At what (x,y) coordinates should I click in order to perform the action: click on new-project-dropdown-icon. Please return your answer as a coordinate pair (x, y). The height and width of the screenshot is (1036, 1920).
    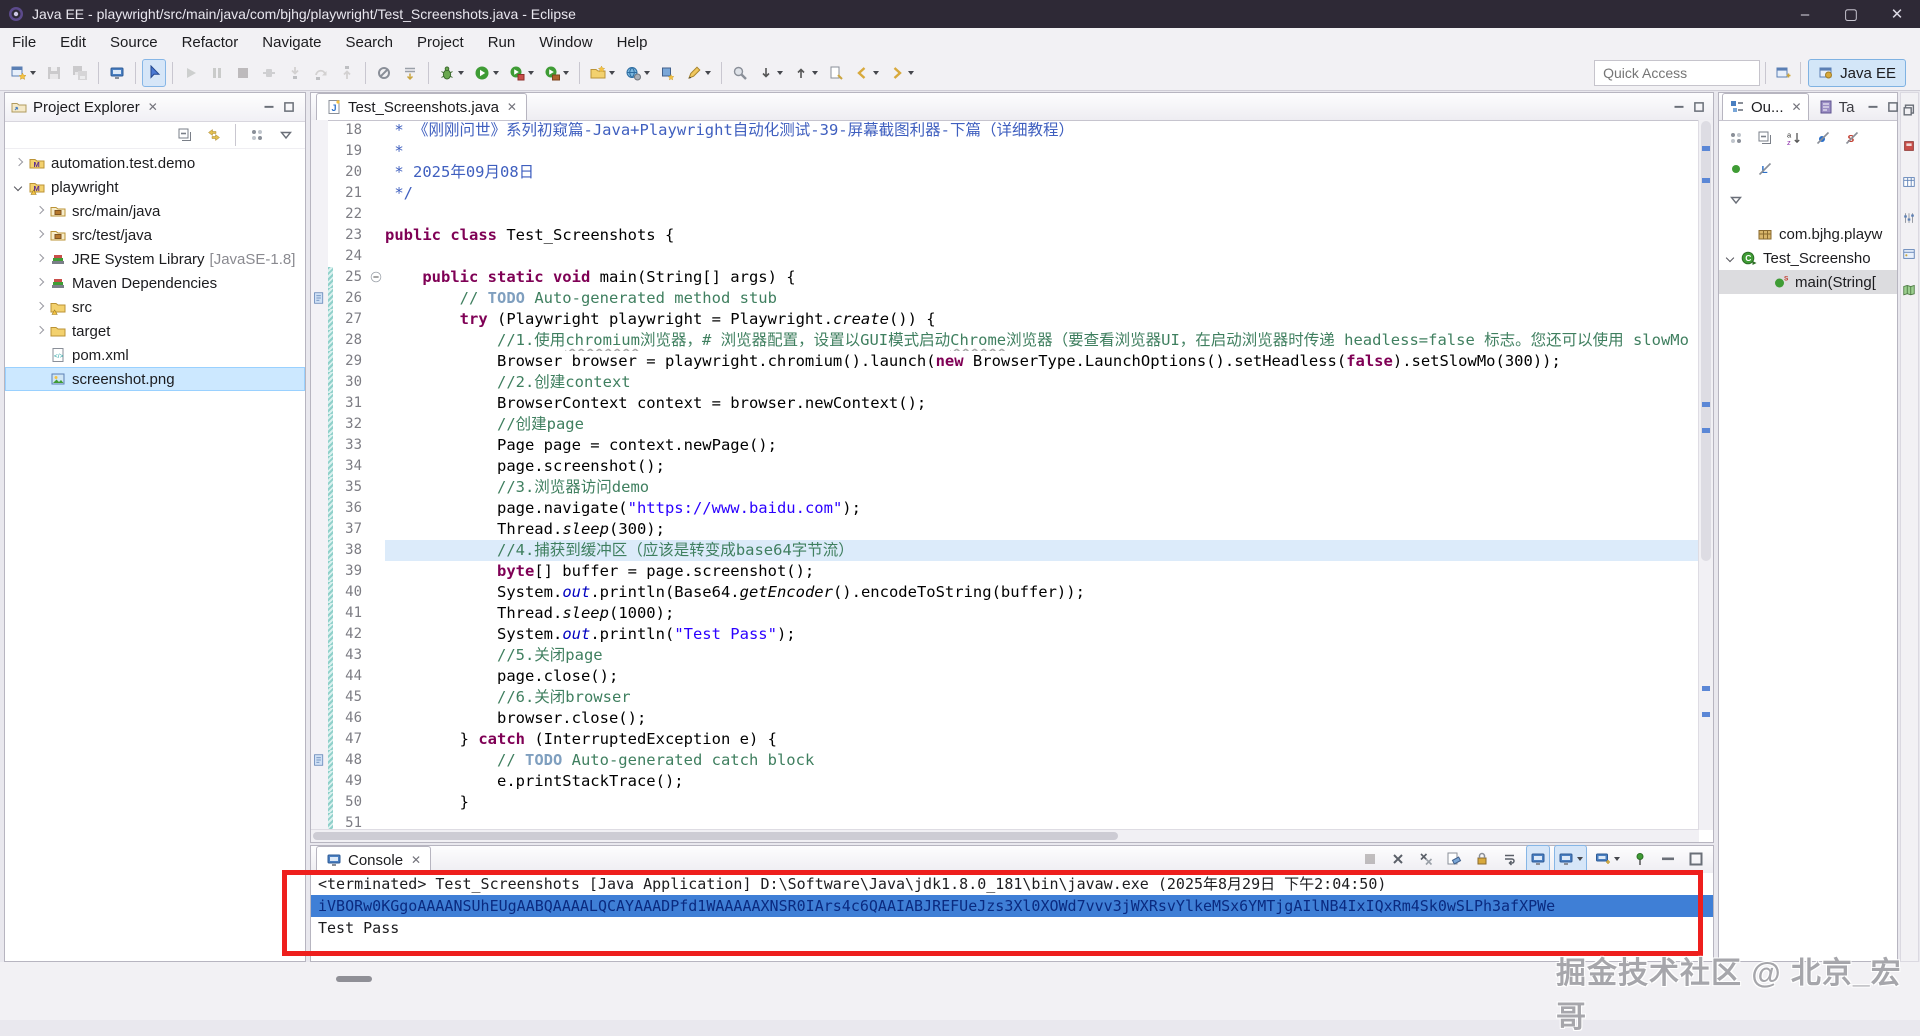
    Looking at the image, I should click on (612, 73).